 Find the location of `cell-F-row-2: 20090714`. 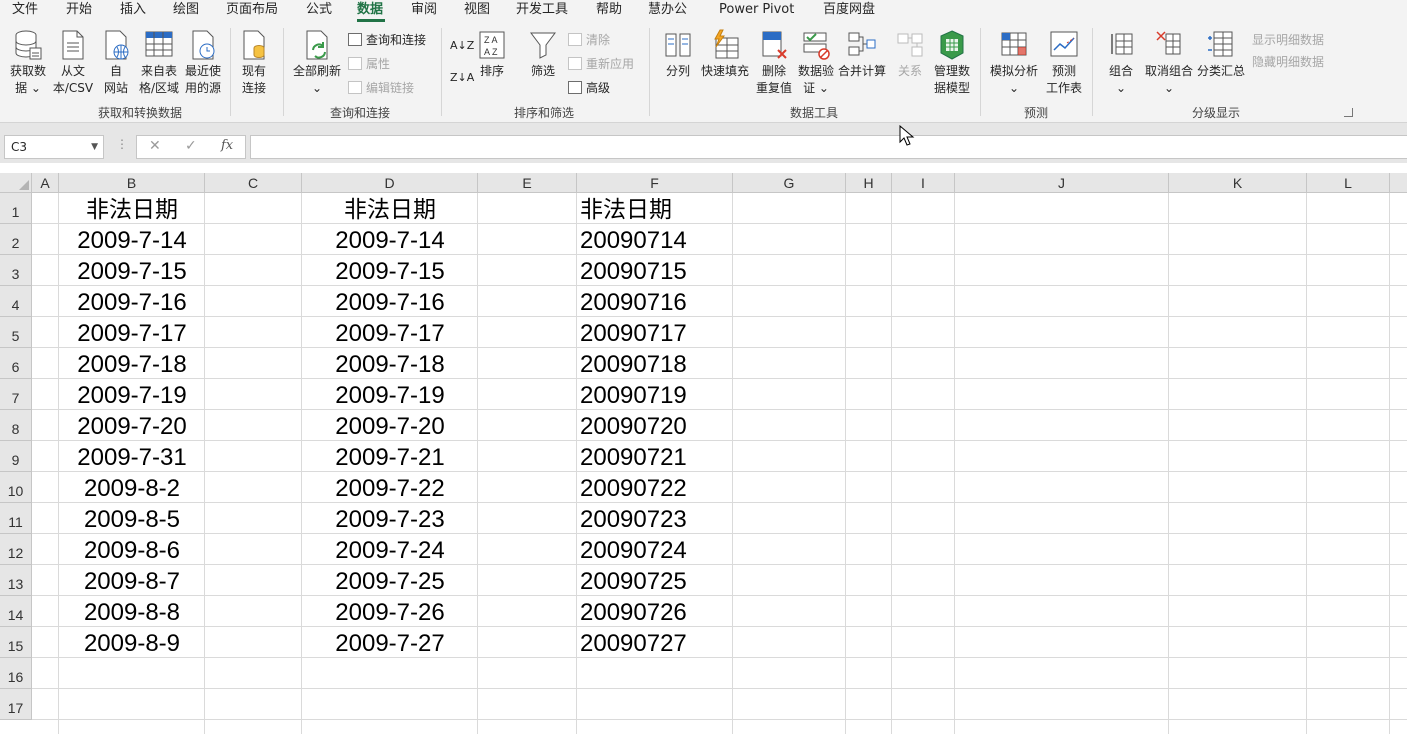

cell-F-row-2: 20090714 is located at coordinates (656, 239).